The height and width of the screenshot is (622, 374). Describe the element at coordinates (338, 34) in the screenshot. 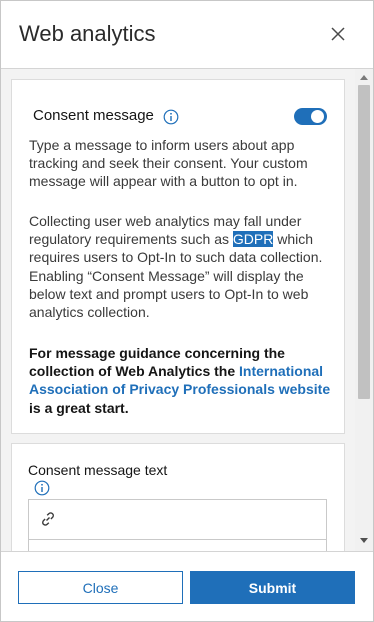

I see `close-icon` at that location.